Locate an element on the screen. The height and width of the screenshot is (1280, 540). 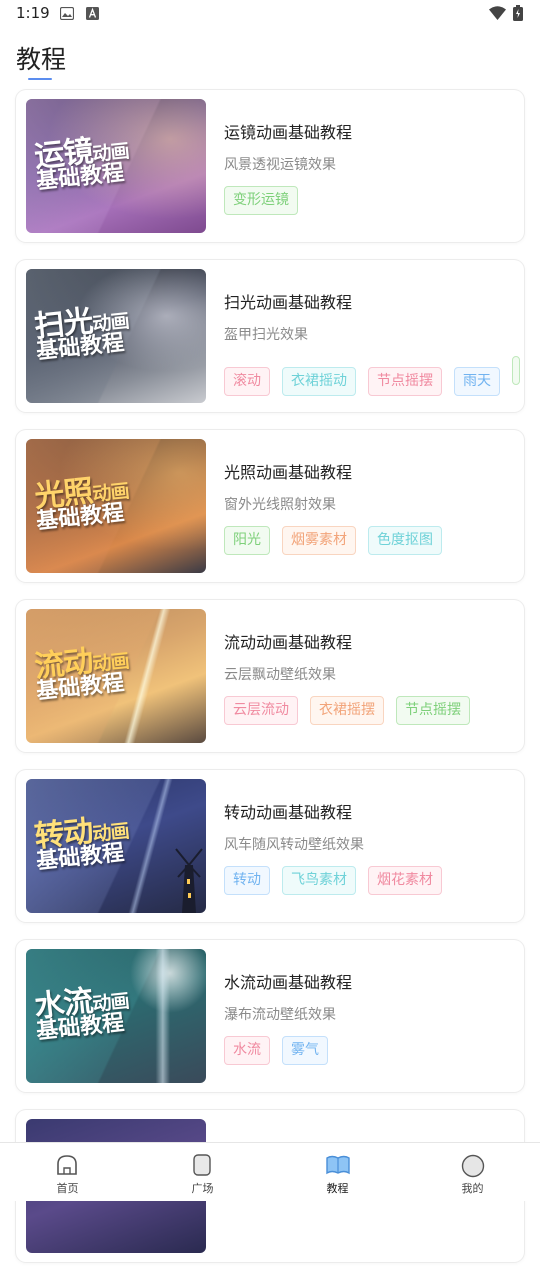
tag: 烟雾素材 is located at coordinates (319, 540).